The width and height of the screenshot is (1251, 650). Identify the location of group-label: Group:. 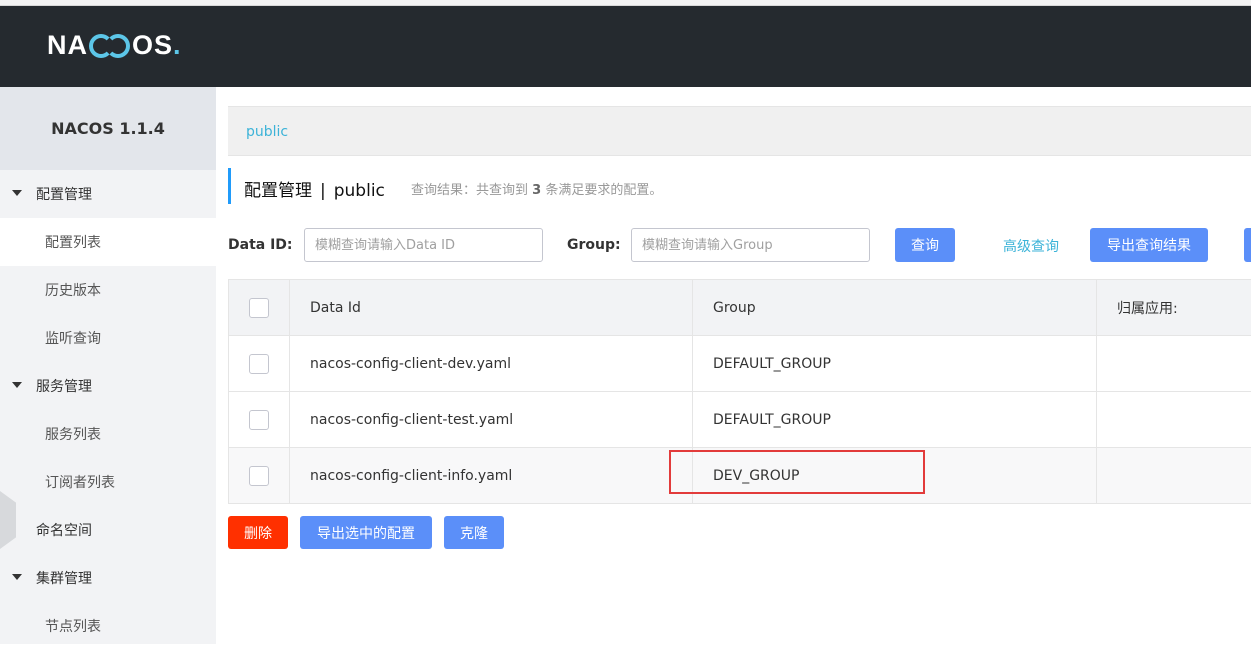
(594, 245).